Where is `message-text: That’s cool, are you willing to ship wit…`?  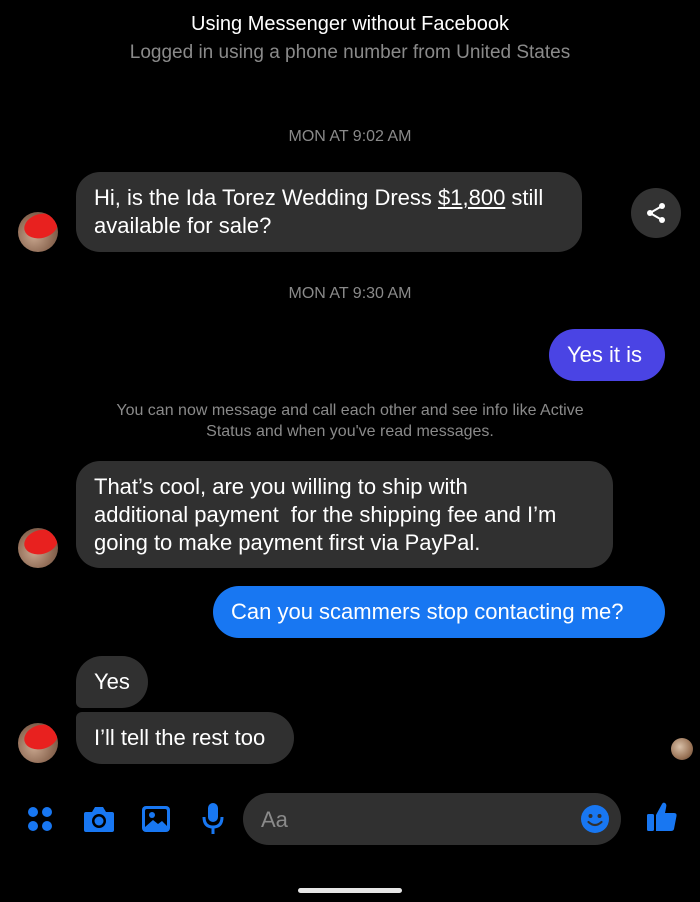 message-text: That’s cool, are you willing to ship wit… is located at coordinates (325, 514).